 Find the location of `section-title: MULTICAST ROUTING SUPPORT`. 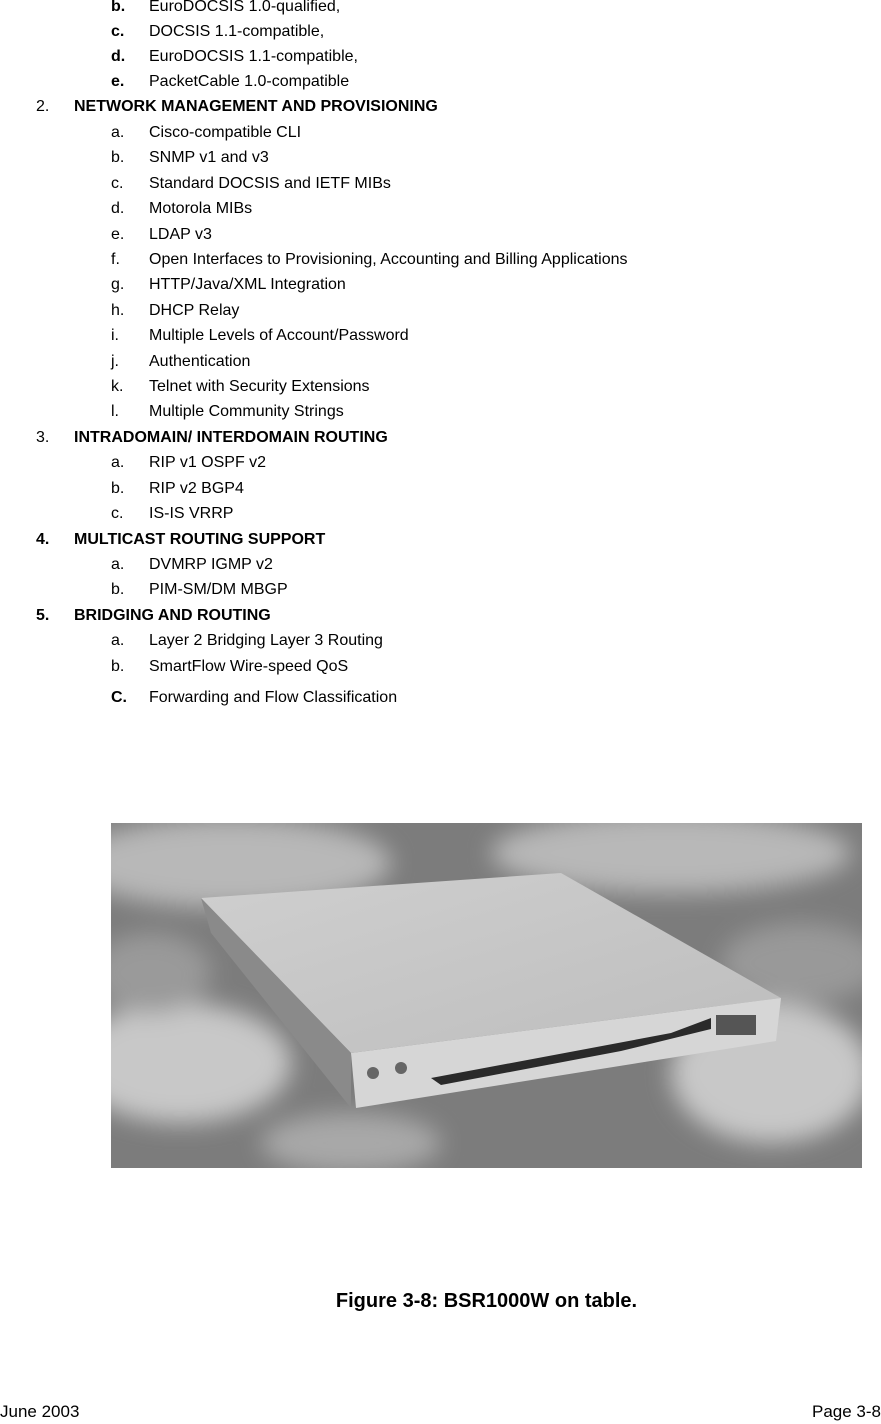

section-title: MULTICAST ROUTING SUPPORT is located at coordinates (200, 539).